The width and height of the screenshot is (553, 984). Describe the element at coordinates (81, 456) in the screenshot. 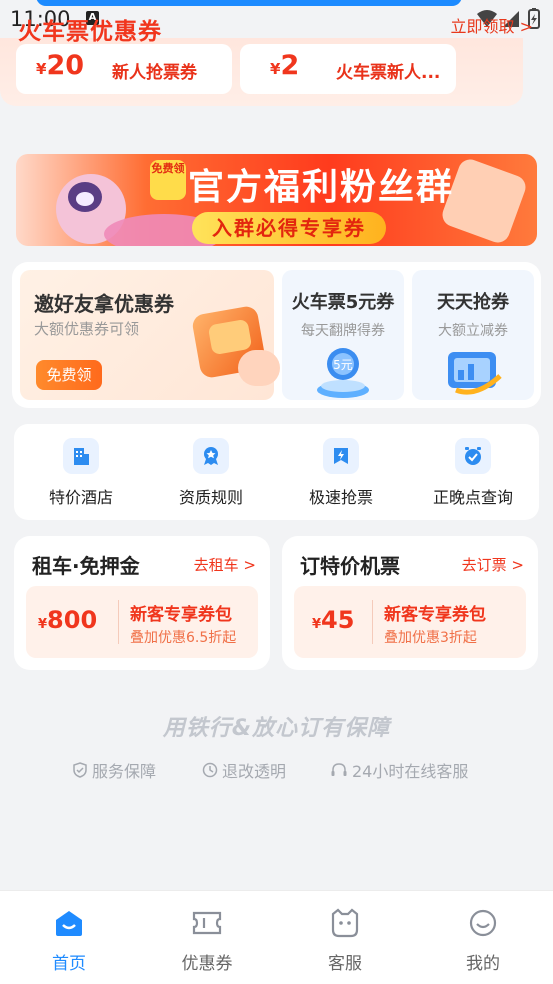

I see `hotel-icon` at that location.